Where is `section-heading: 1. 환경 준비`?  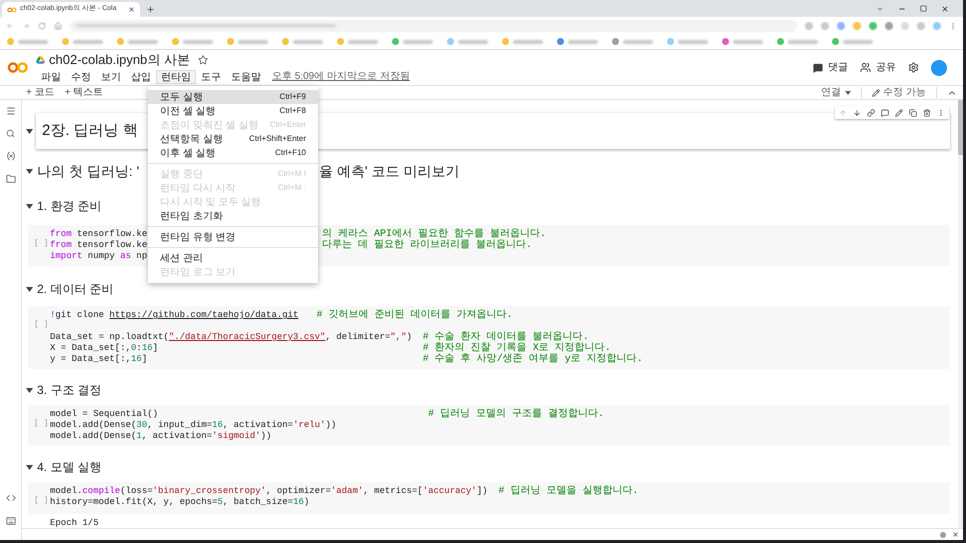 section-heading: 1. 환경 준비 is located at coordinates (69, 206).